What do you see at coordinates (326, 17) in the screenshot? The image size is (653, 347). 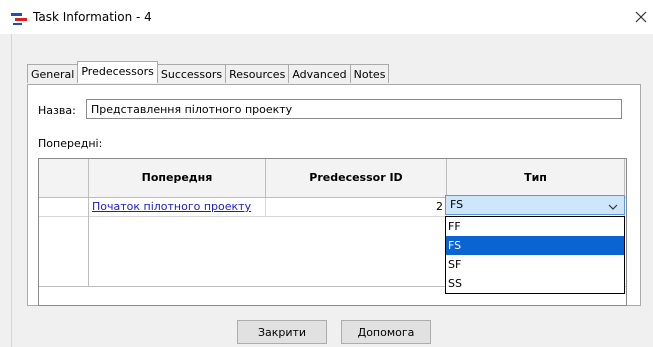 I see `title-bar: Task Information - 4` at bounding box center [326, 17].